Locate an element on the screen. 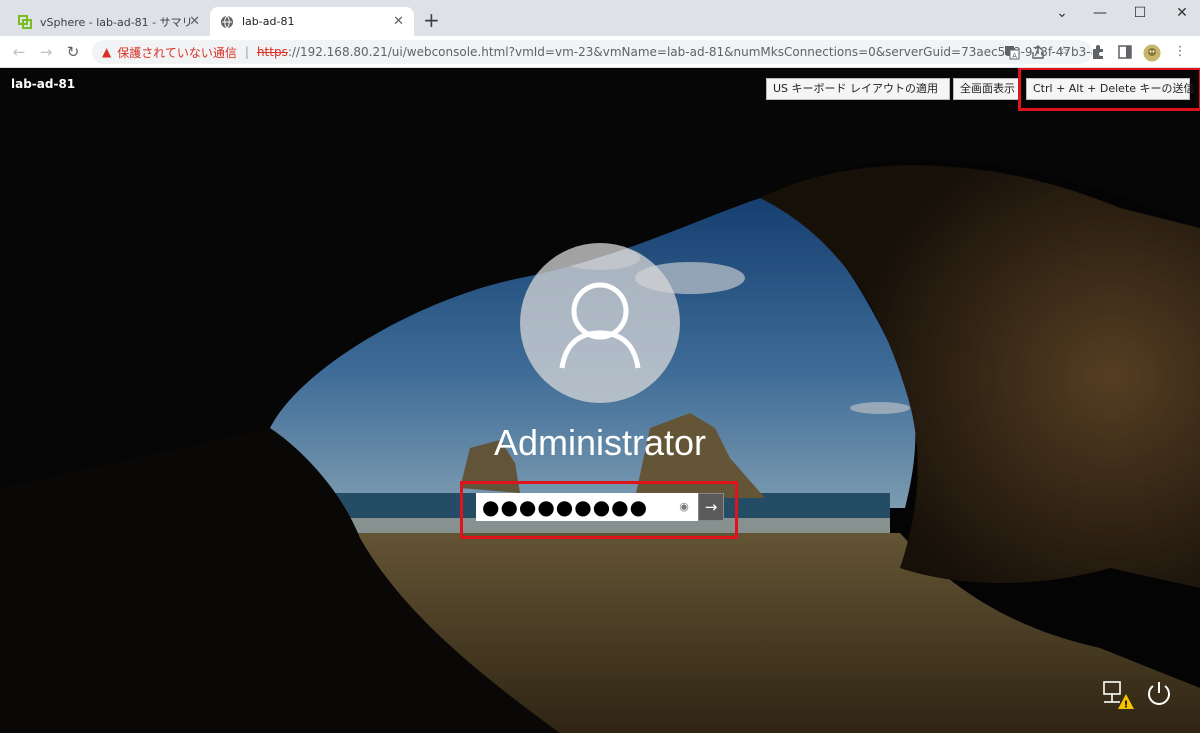 The height and width of the screenshot is (733, 1200). globe-icon is located at coordinates (227, 21).